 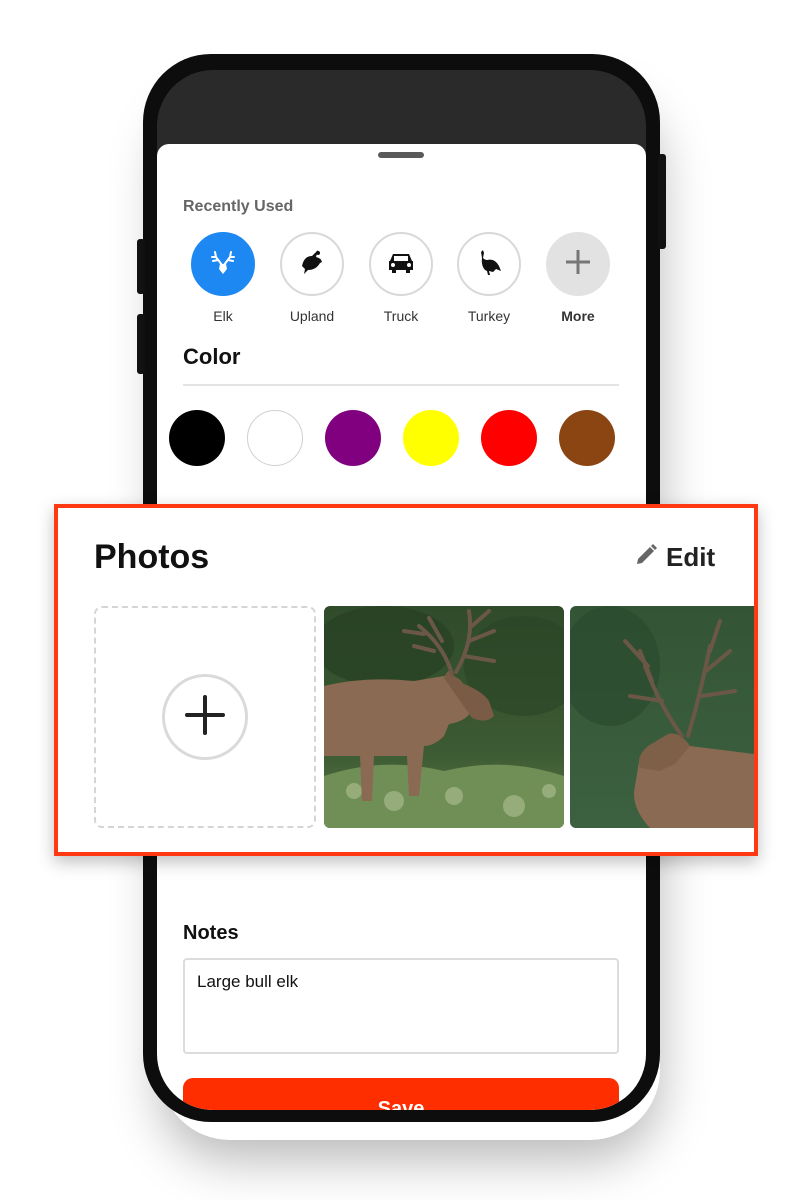 I want to click on notes-textarea: Large bull elk, so click(x=401, y=1006).